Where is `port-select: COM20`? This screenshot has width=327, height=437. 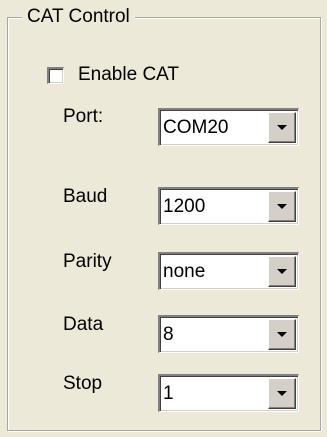
port-select: COM20 is located at coordinates (228, 127).